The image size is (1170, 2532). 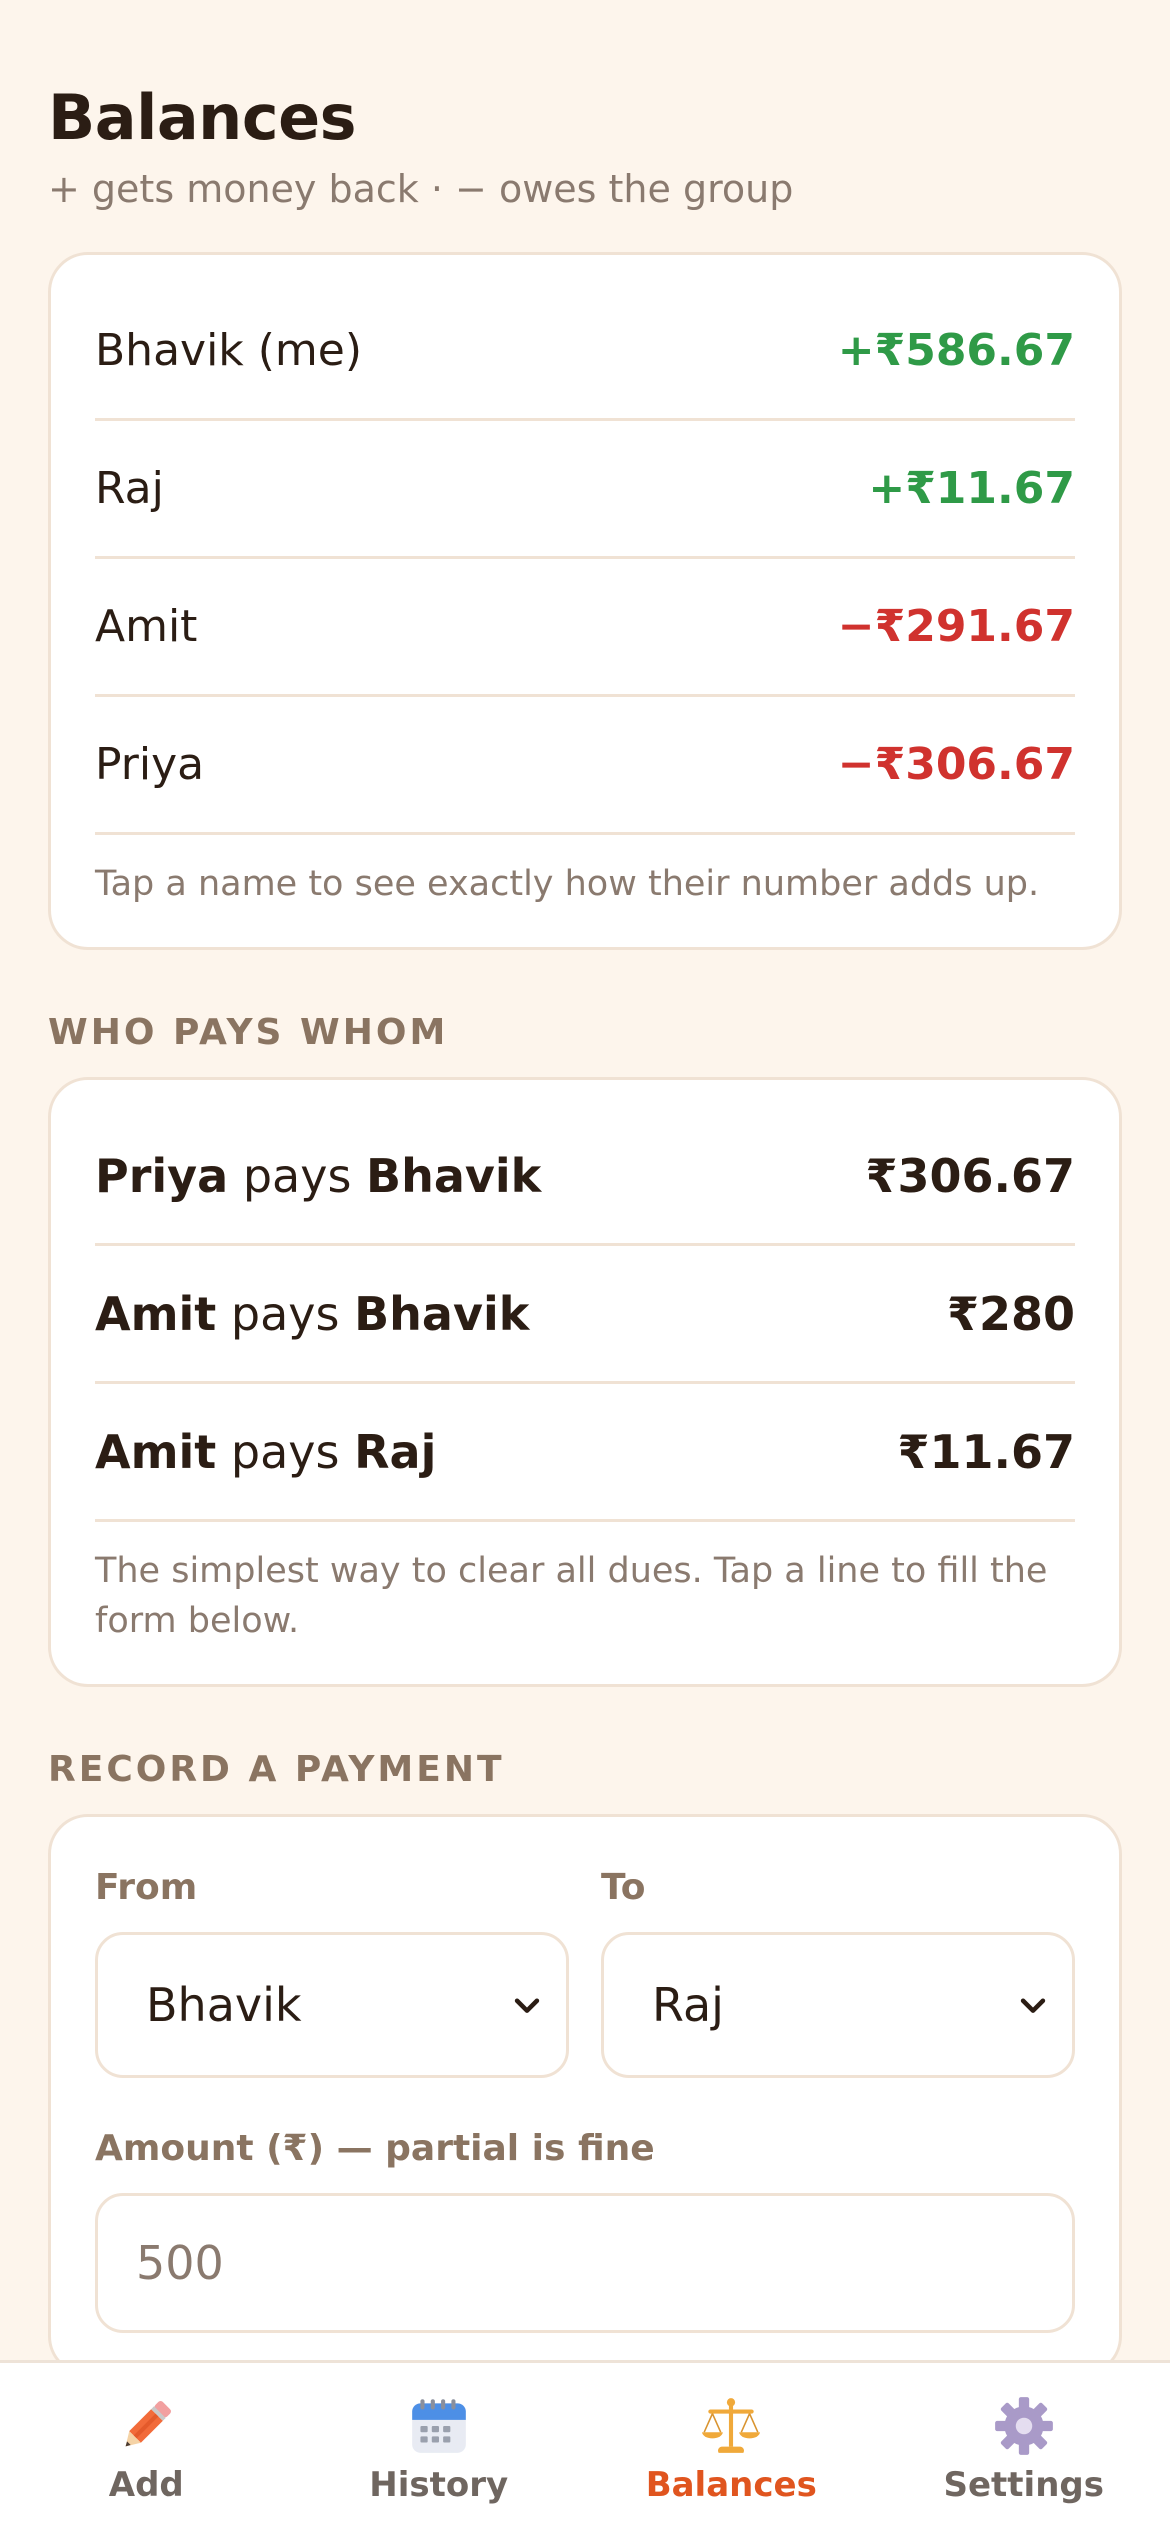 I want to click on settle-amount: ₹11.67, so click(x=986, y=1451).